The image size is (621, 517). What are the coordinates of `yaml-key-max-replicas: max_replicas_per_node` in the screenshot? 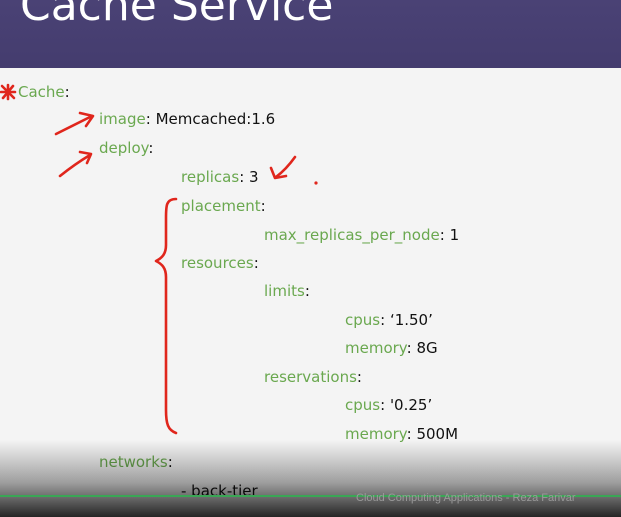 It's located at (352, 235).